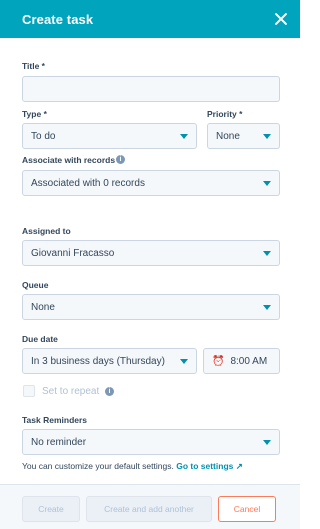  Describe the element at coordinates (149, 509) in the screenshot. I see `create-and-add-another-button: Create and add another` at that location.